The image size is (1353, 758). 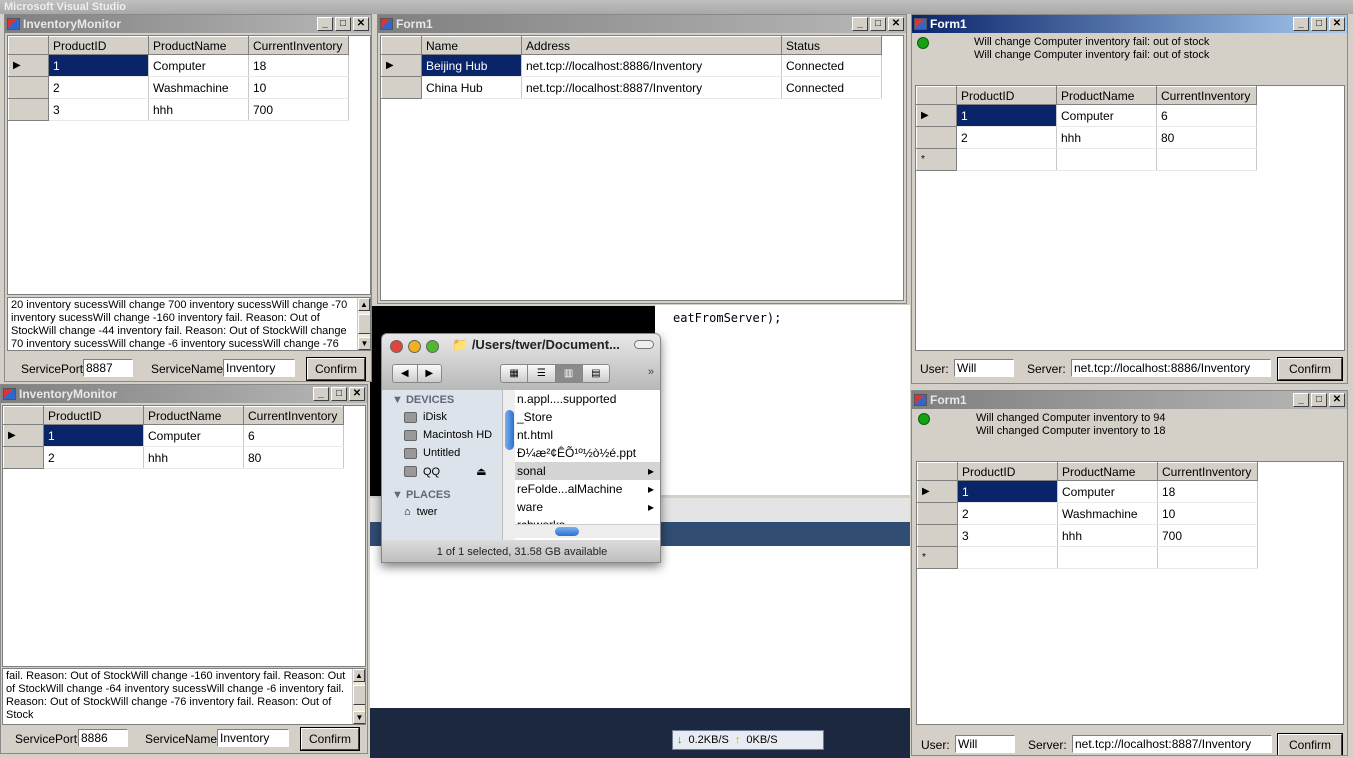 What do you see at coordinates (1087, 557) in the screenshot?
I see `new-row: *` at bounding box center [1087, 557].